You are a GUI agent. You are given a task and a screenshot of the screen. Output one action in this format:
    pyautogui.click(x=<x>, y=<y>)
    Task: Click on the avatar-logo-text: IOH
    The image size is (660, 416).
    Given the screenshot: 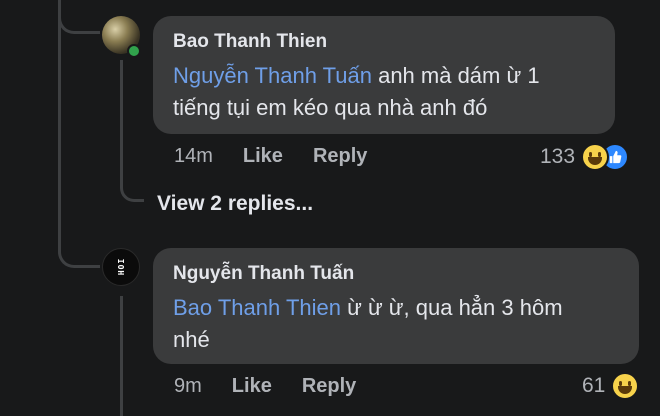 What is the action you would take?
    pyautogui.click(x=121, y=267)
    